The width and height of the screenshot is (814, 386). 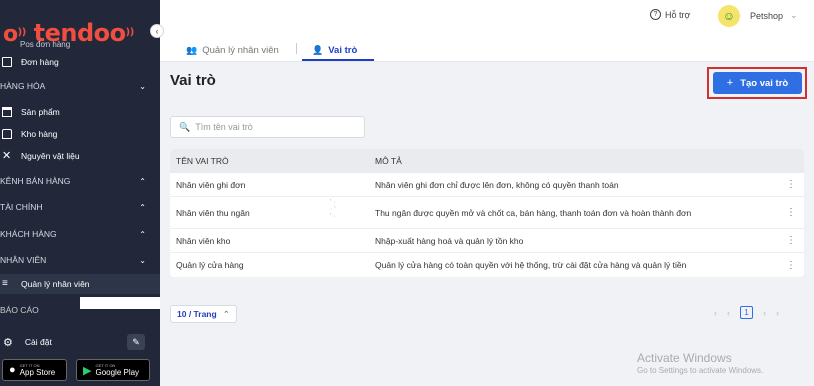 What do you see at coordinates (192, 49) in the screenshot?
I see `users-icon: 👥` at bounding box center [192, 49].